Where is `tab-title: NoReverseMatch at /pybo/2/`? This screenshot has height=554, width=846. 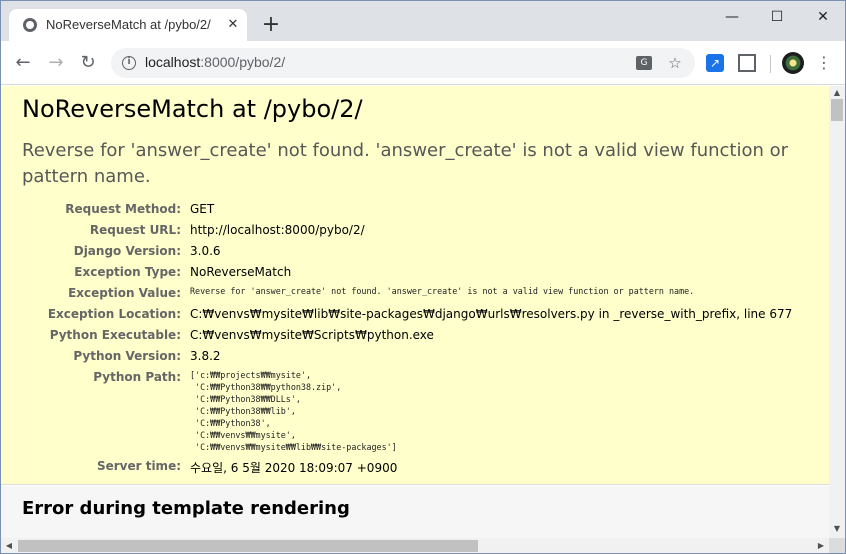 tab-title: NoReverseMatch at /pybo/2/ is located at coordinates (128, 24).